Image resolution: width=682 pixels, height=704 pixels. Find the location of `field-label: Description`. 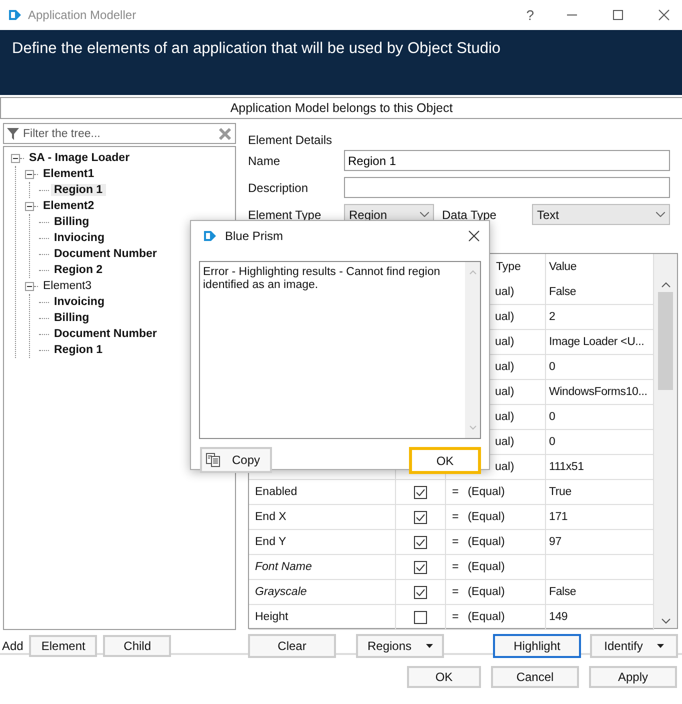

field-label: Description is located at coordinates (279, 187).